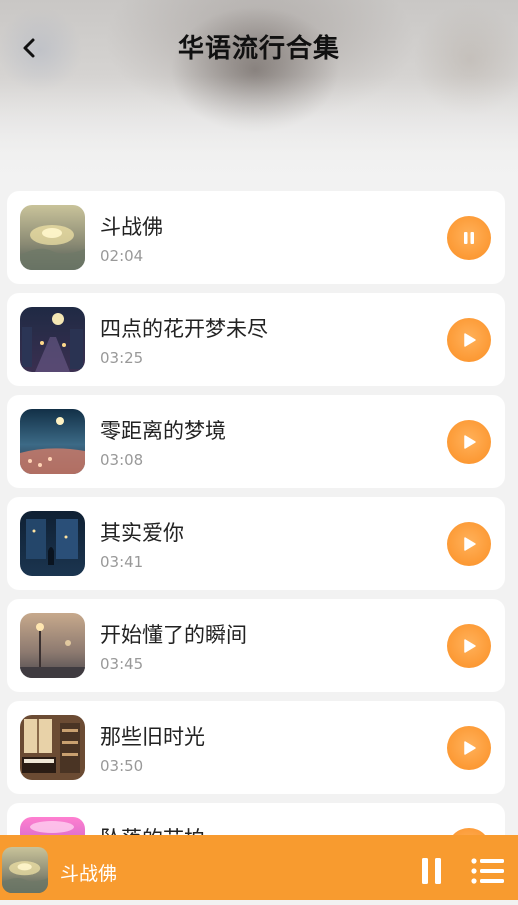  Describe the element at coordinates (256, 237) in the screenshot. I see `song-item: 斗战佛 02:04` at that location.